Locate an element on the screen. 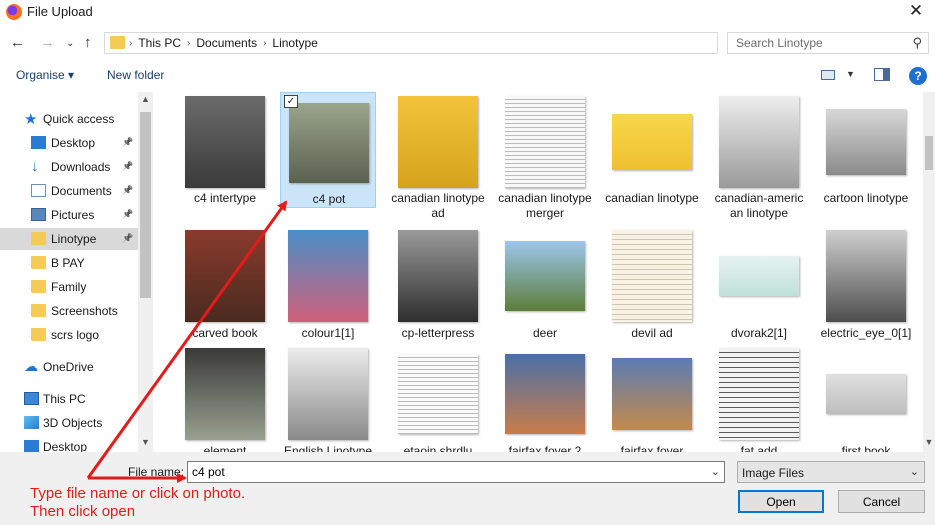  search-input is located at coordinates (813, 43).